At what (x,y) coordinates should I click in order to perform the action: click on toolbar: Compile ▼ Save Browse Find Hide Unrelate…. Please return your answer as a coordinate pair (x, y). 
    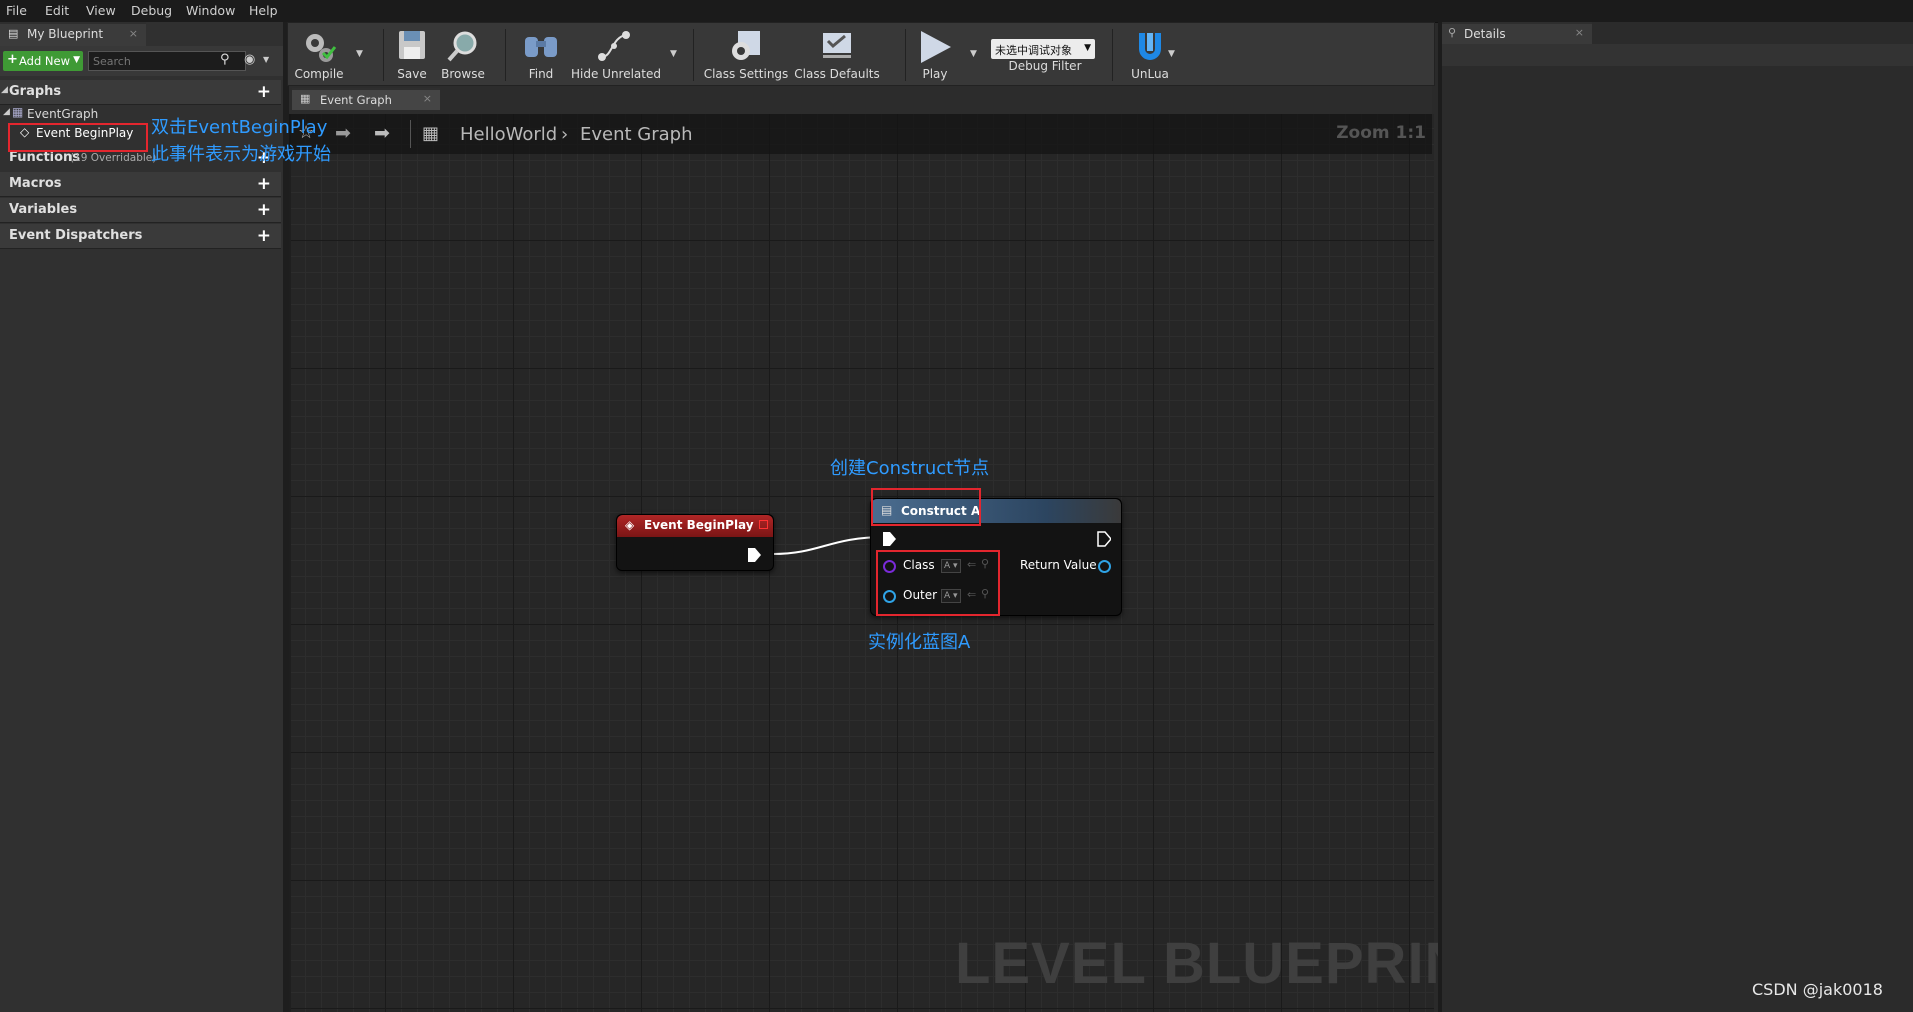
    Looking at the image, I should click on (861, 54).